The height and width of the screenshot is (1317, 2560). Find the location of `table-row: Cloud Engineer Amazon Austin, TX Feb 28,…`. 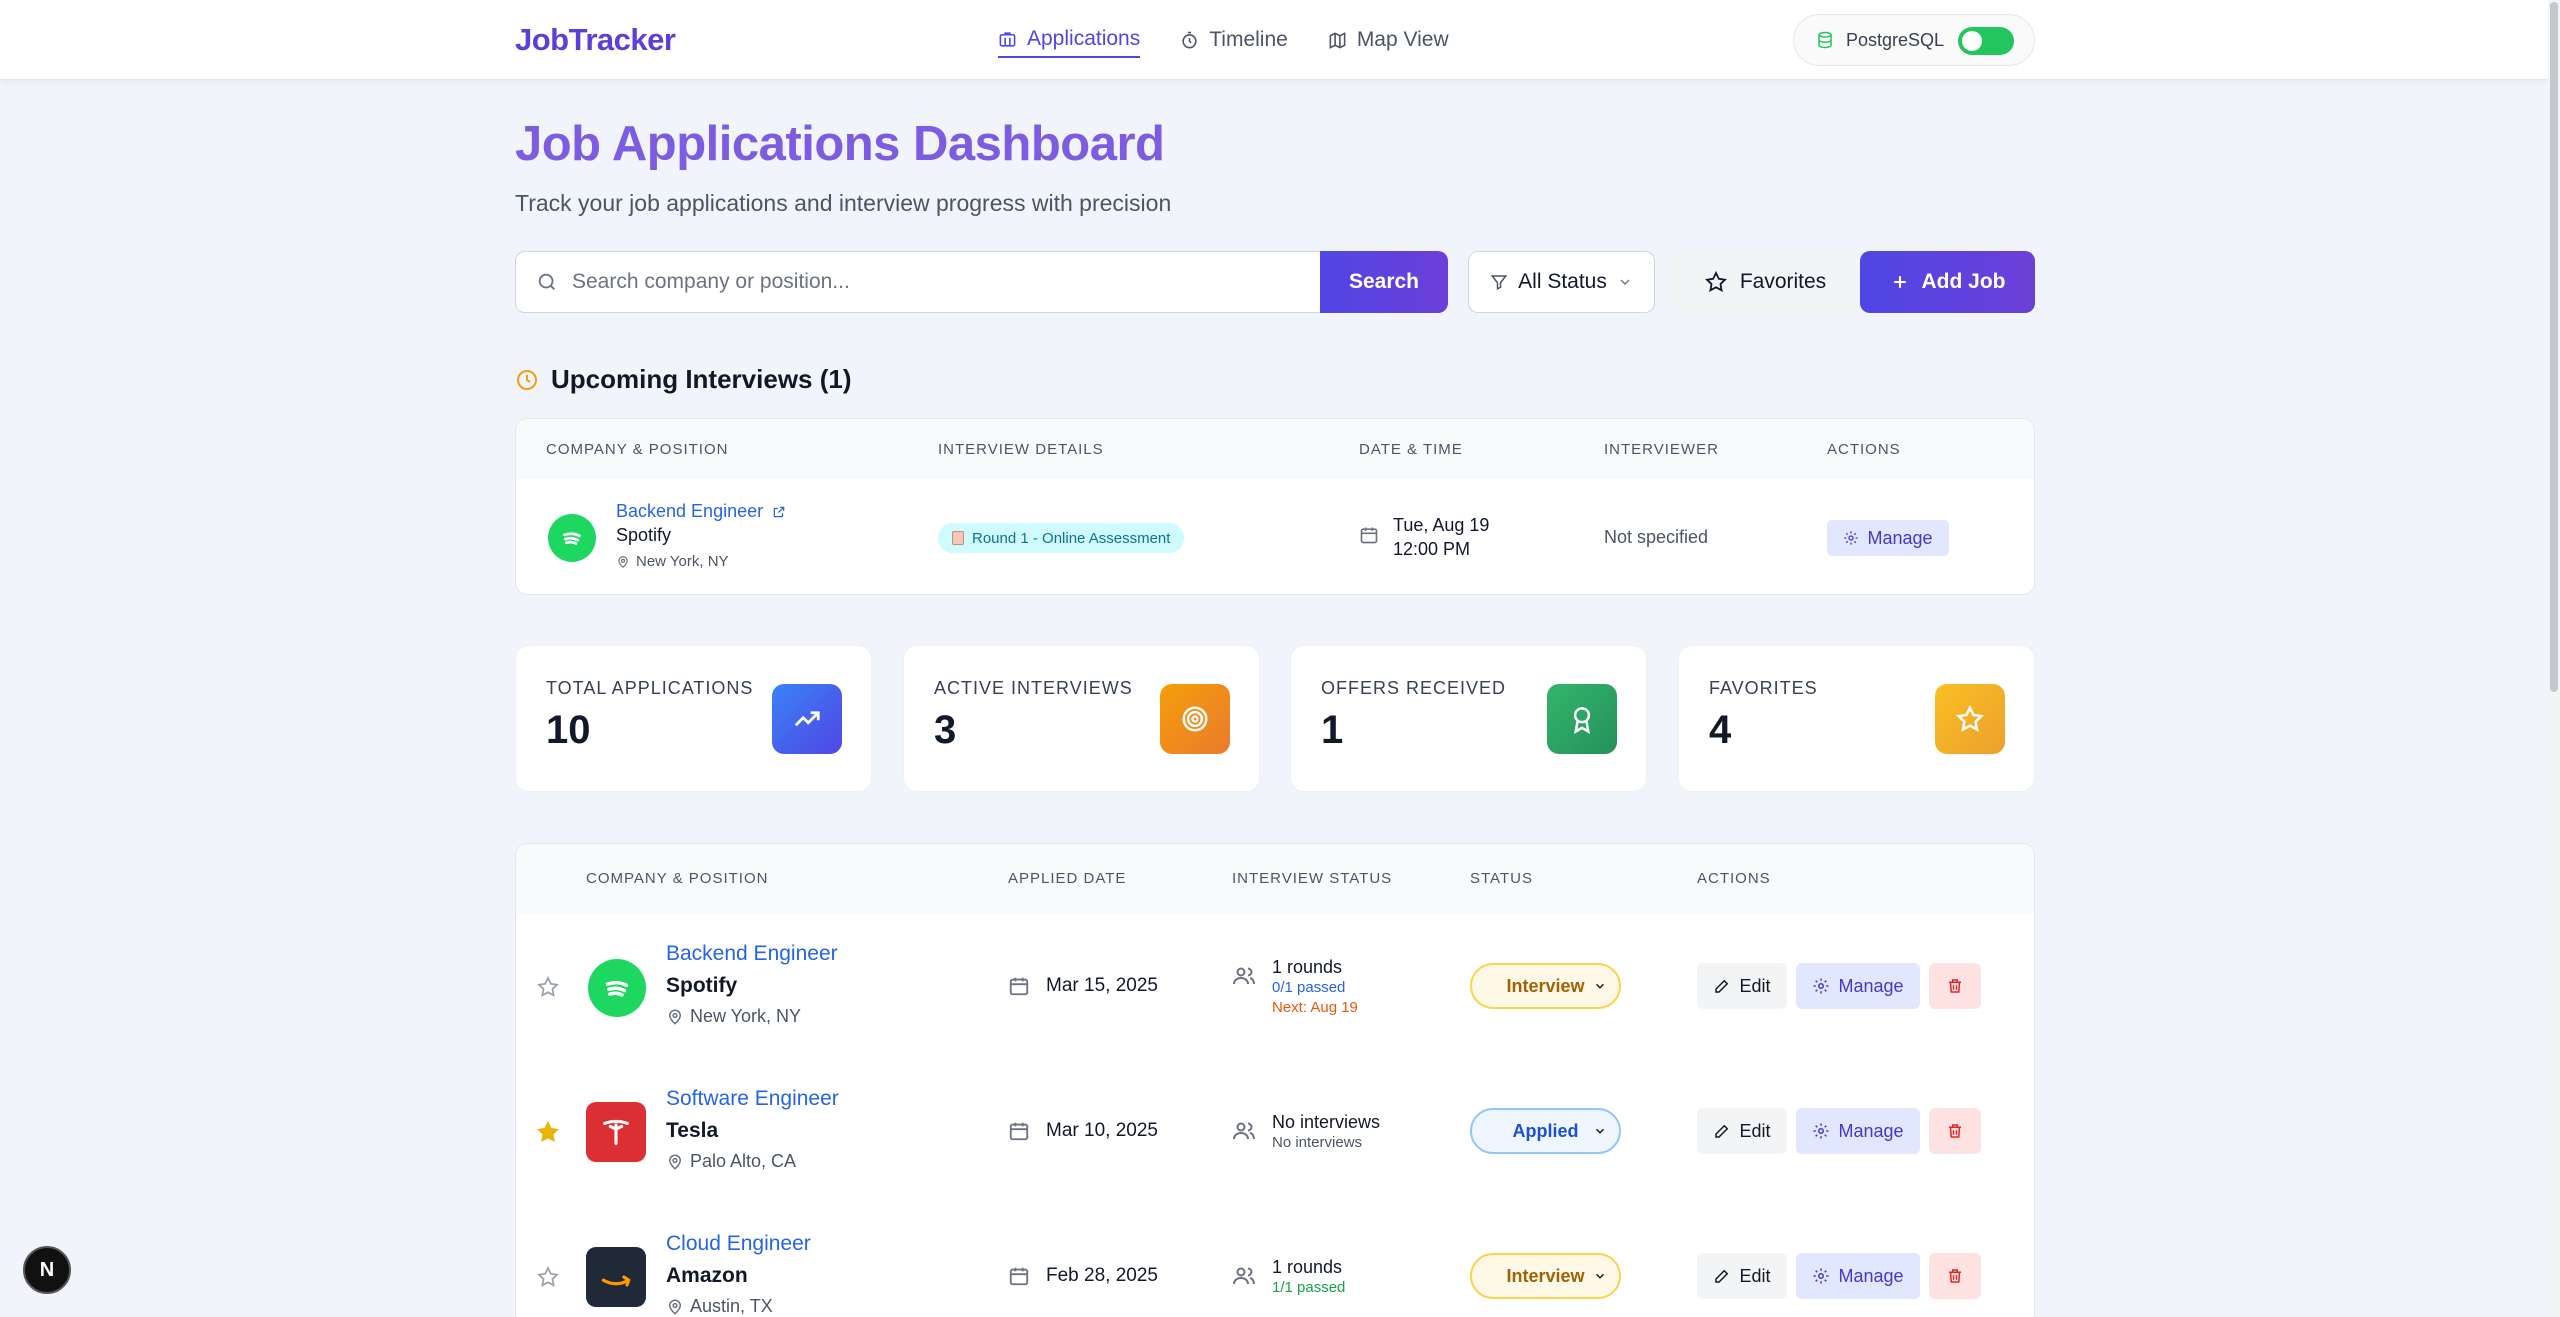

table-row: Cloud Engineer Amazon Austin, TX Feb 28,… is located at coordinates (1275, 1260).